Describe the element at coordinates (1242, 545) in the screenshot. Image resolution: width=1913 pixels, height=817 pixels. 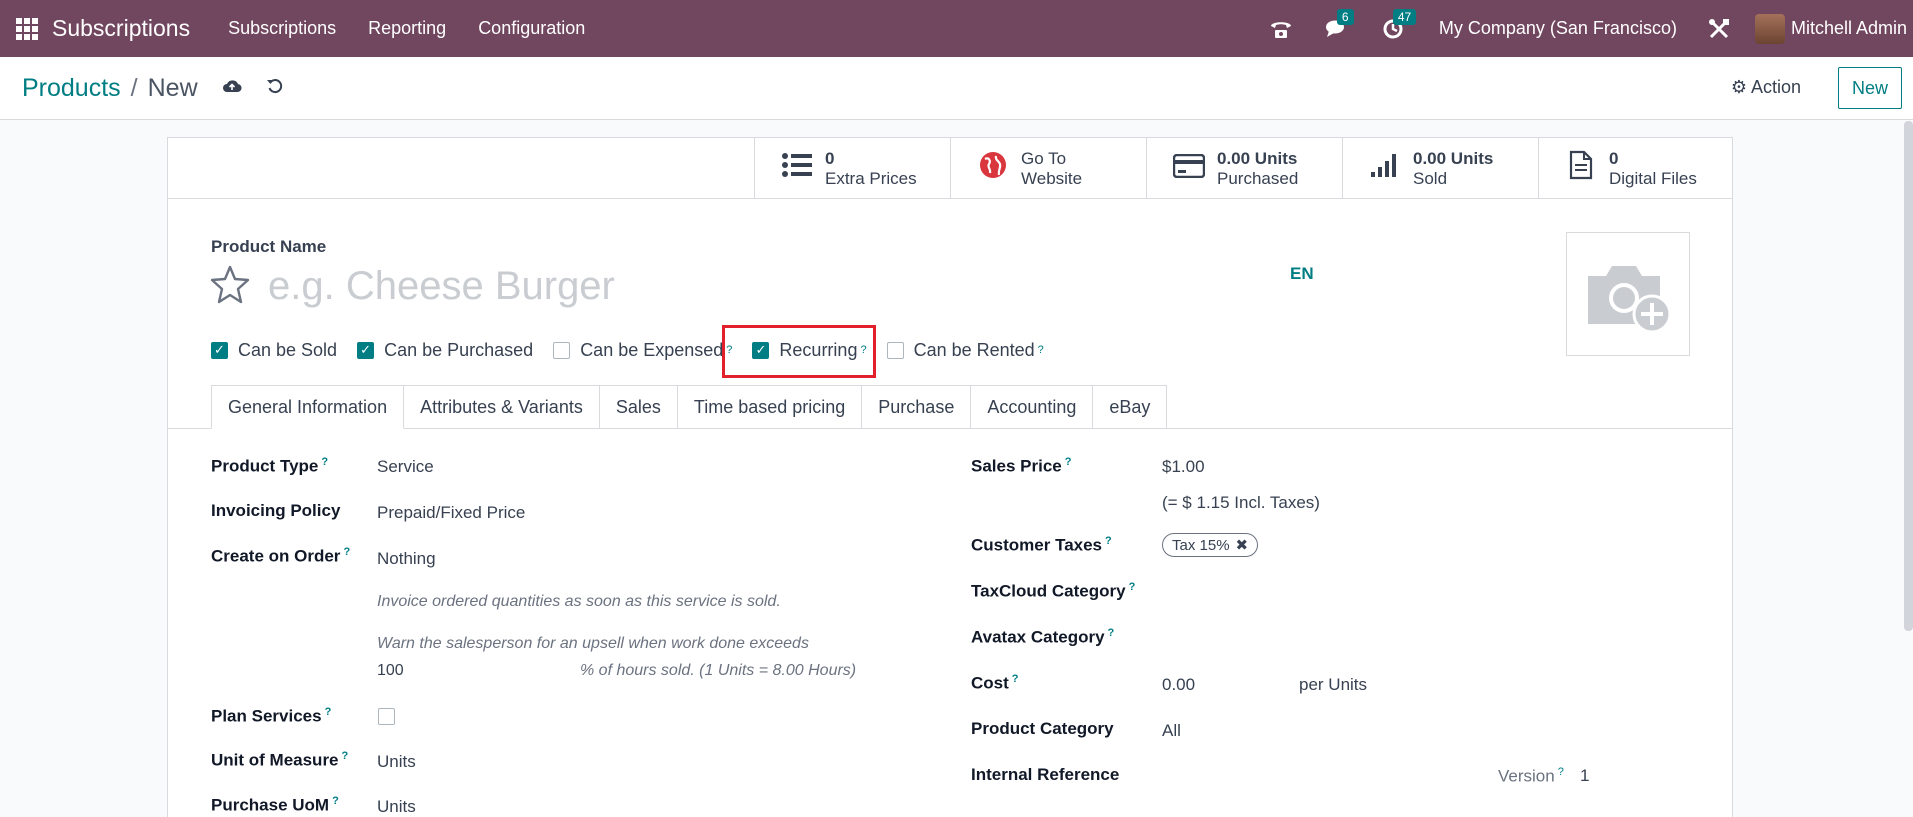
I see `remove-tag-icon: ✖` at that location.